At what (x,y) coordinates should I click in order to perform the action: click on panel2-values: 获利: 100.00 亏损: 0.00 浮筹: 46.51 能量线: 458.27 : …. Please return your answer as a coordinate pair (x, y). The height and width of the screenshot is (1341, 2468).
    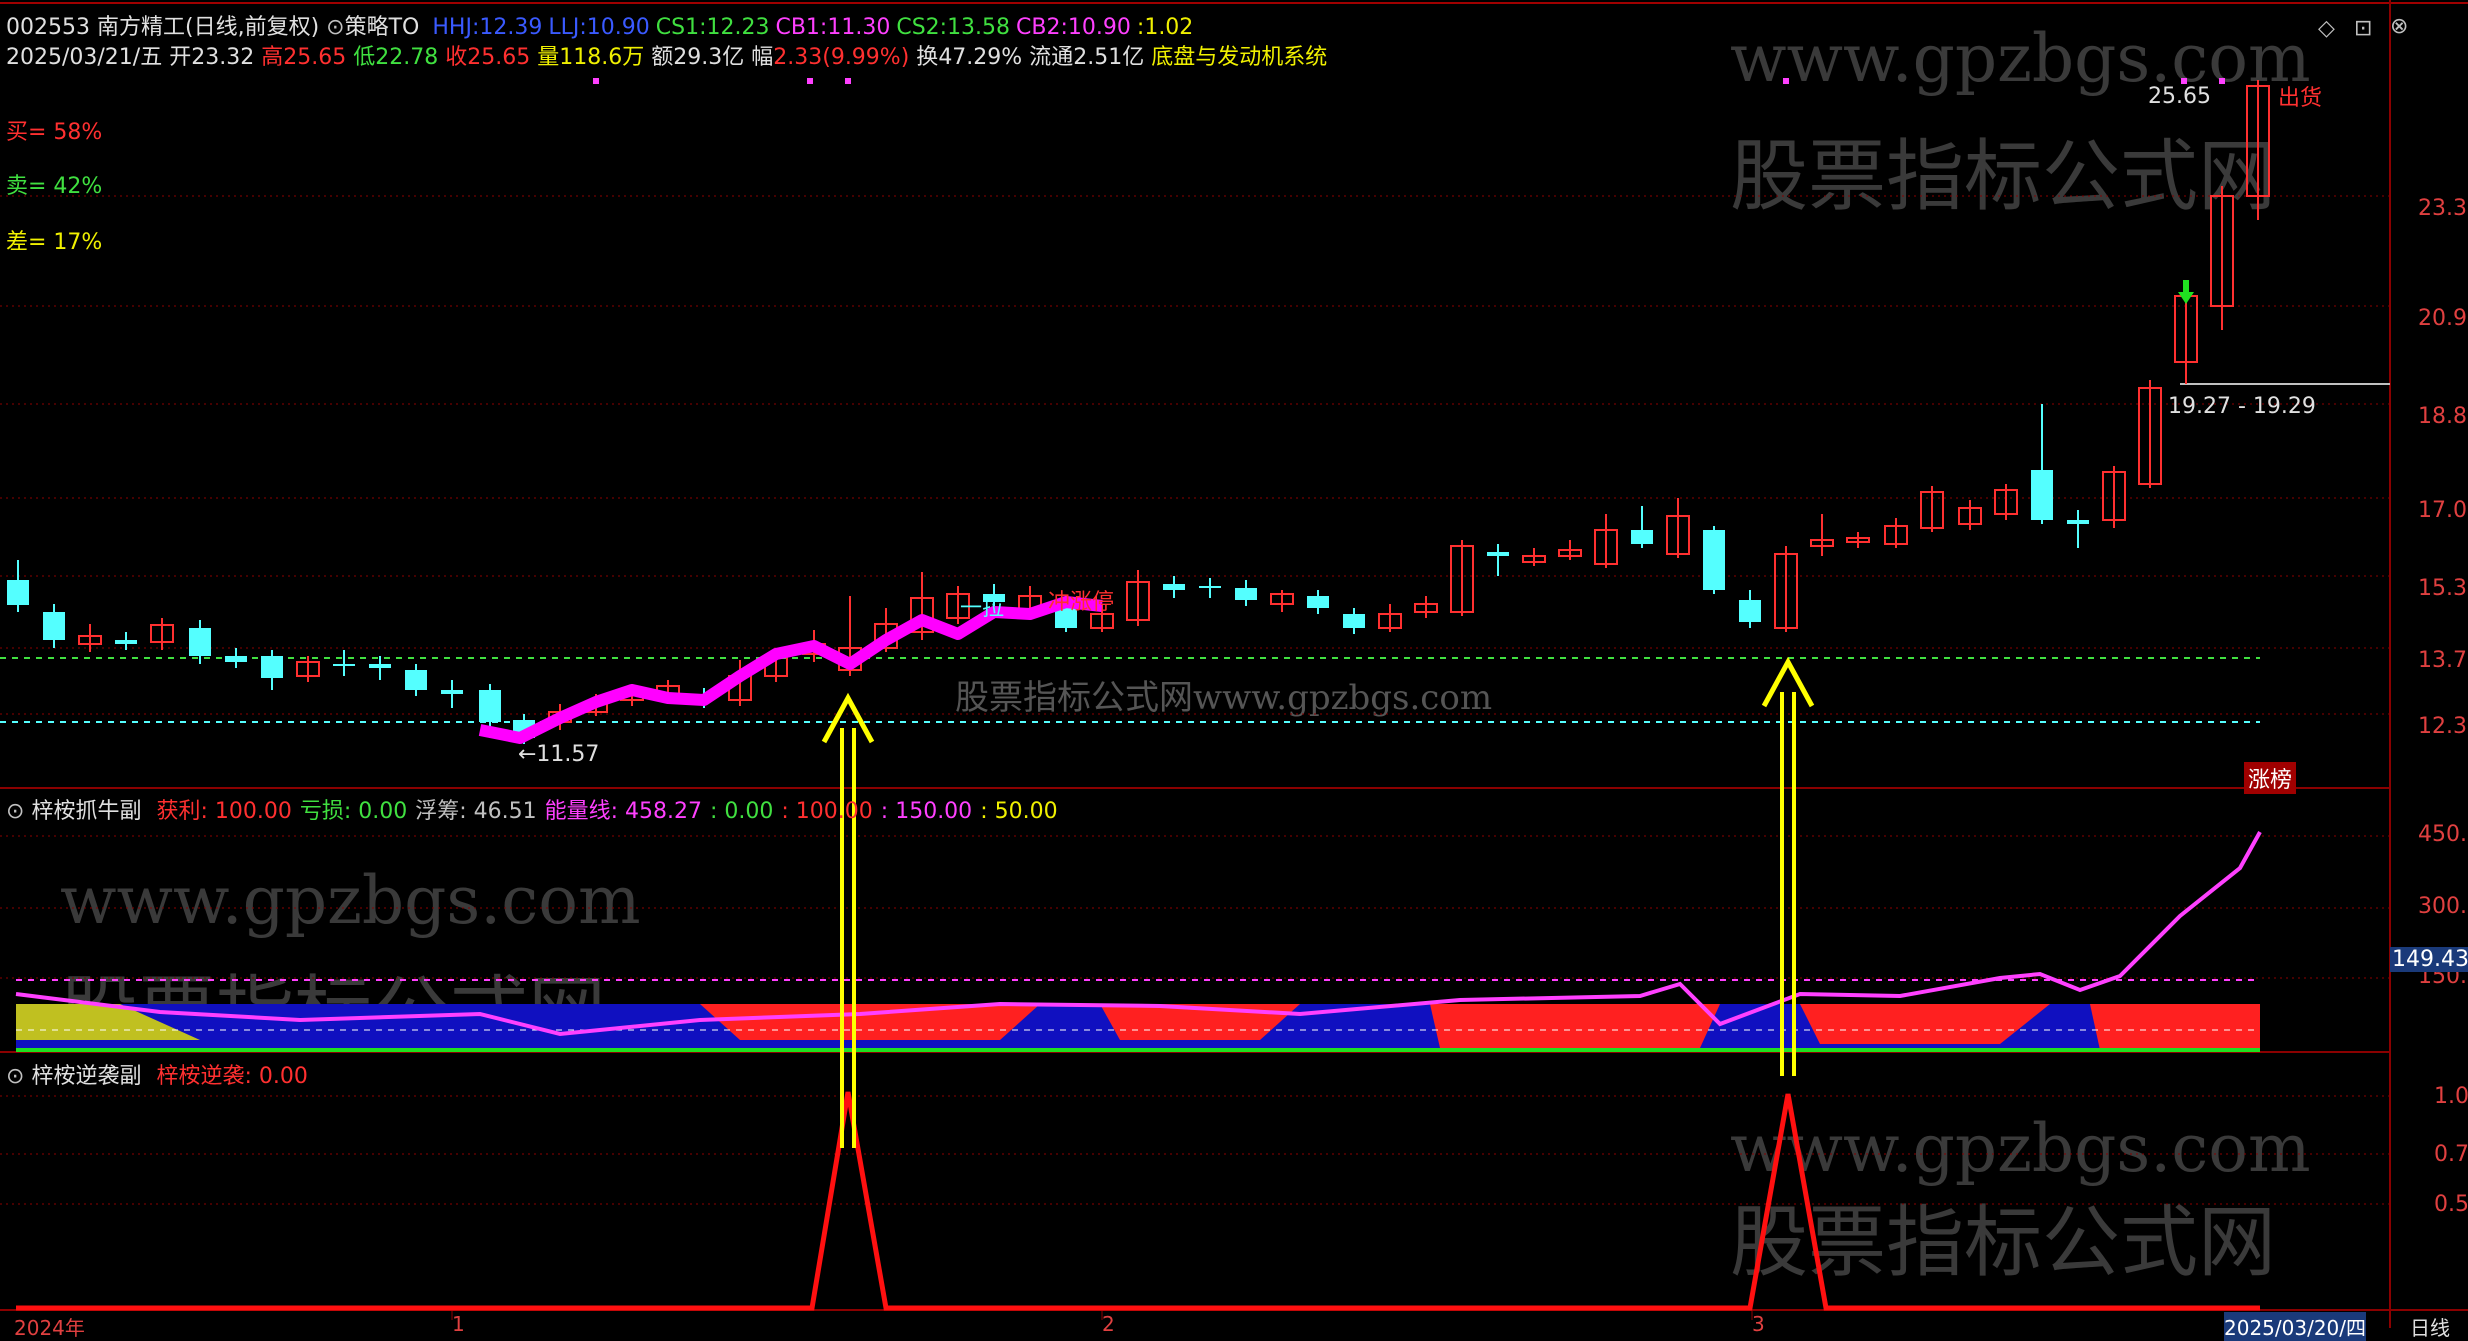
    Looking at the image, I should click on (602, 811).